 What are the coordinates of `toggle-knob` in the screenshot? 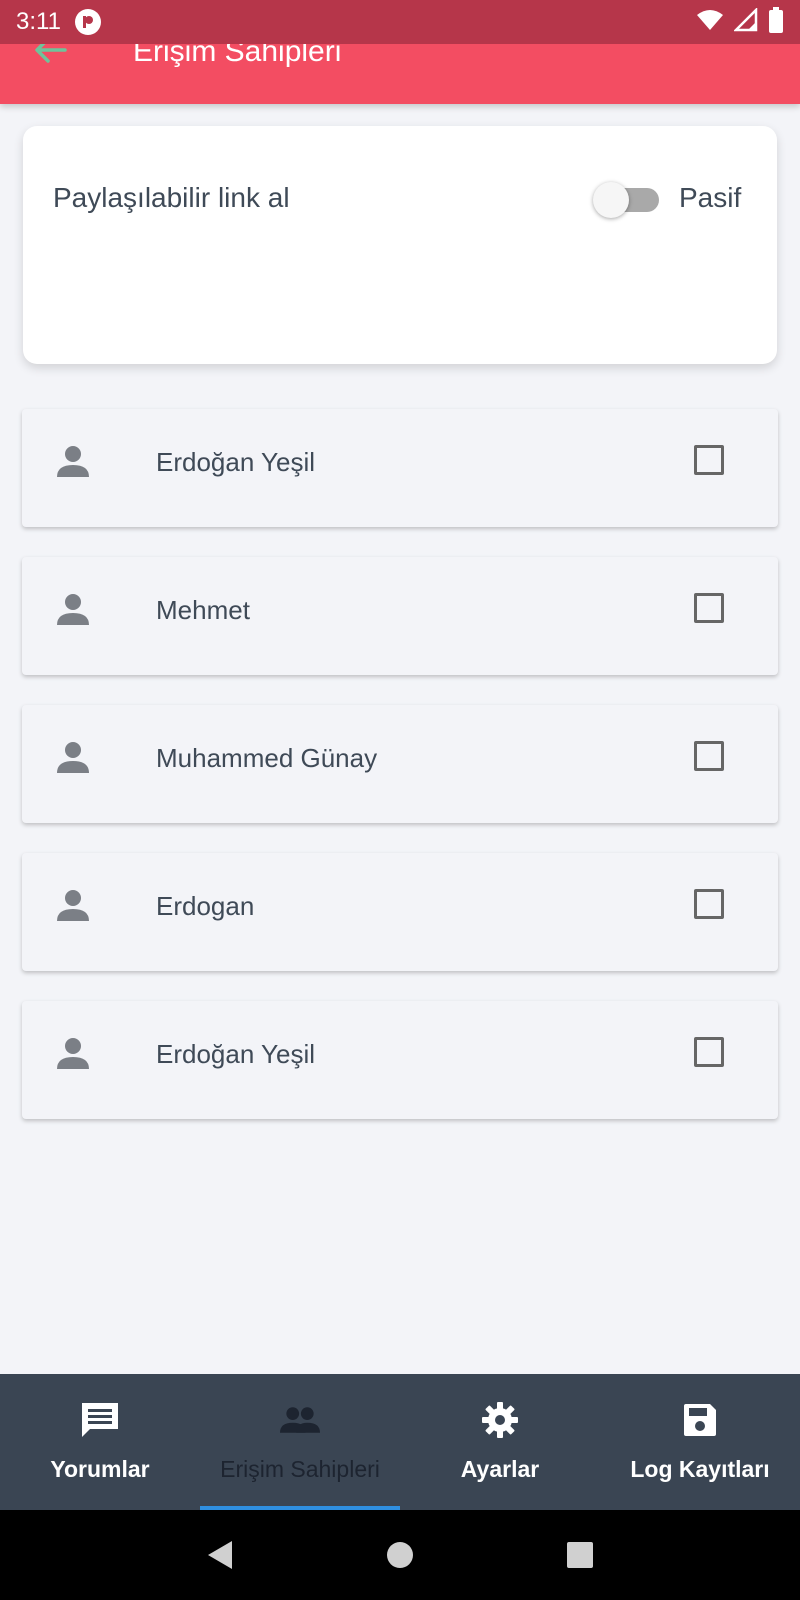 It's located at (611, 200).